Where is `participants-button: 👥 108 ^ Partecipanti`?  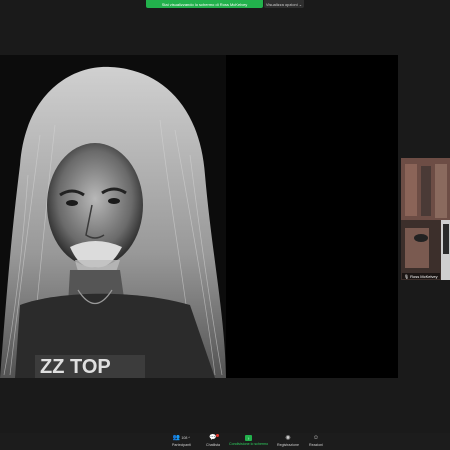 participants-button: 👥 108 ^ Partecipanti is located at coordinates (181, 441).